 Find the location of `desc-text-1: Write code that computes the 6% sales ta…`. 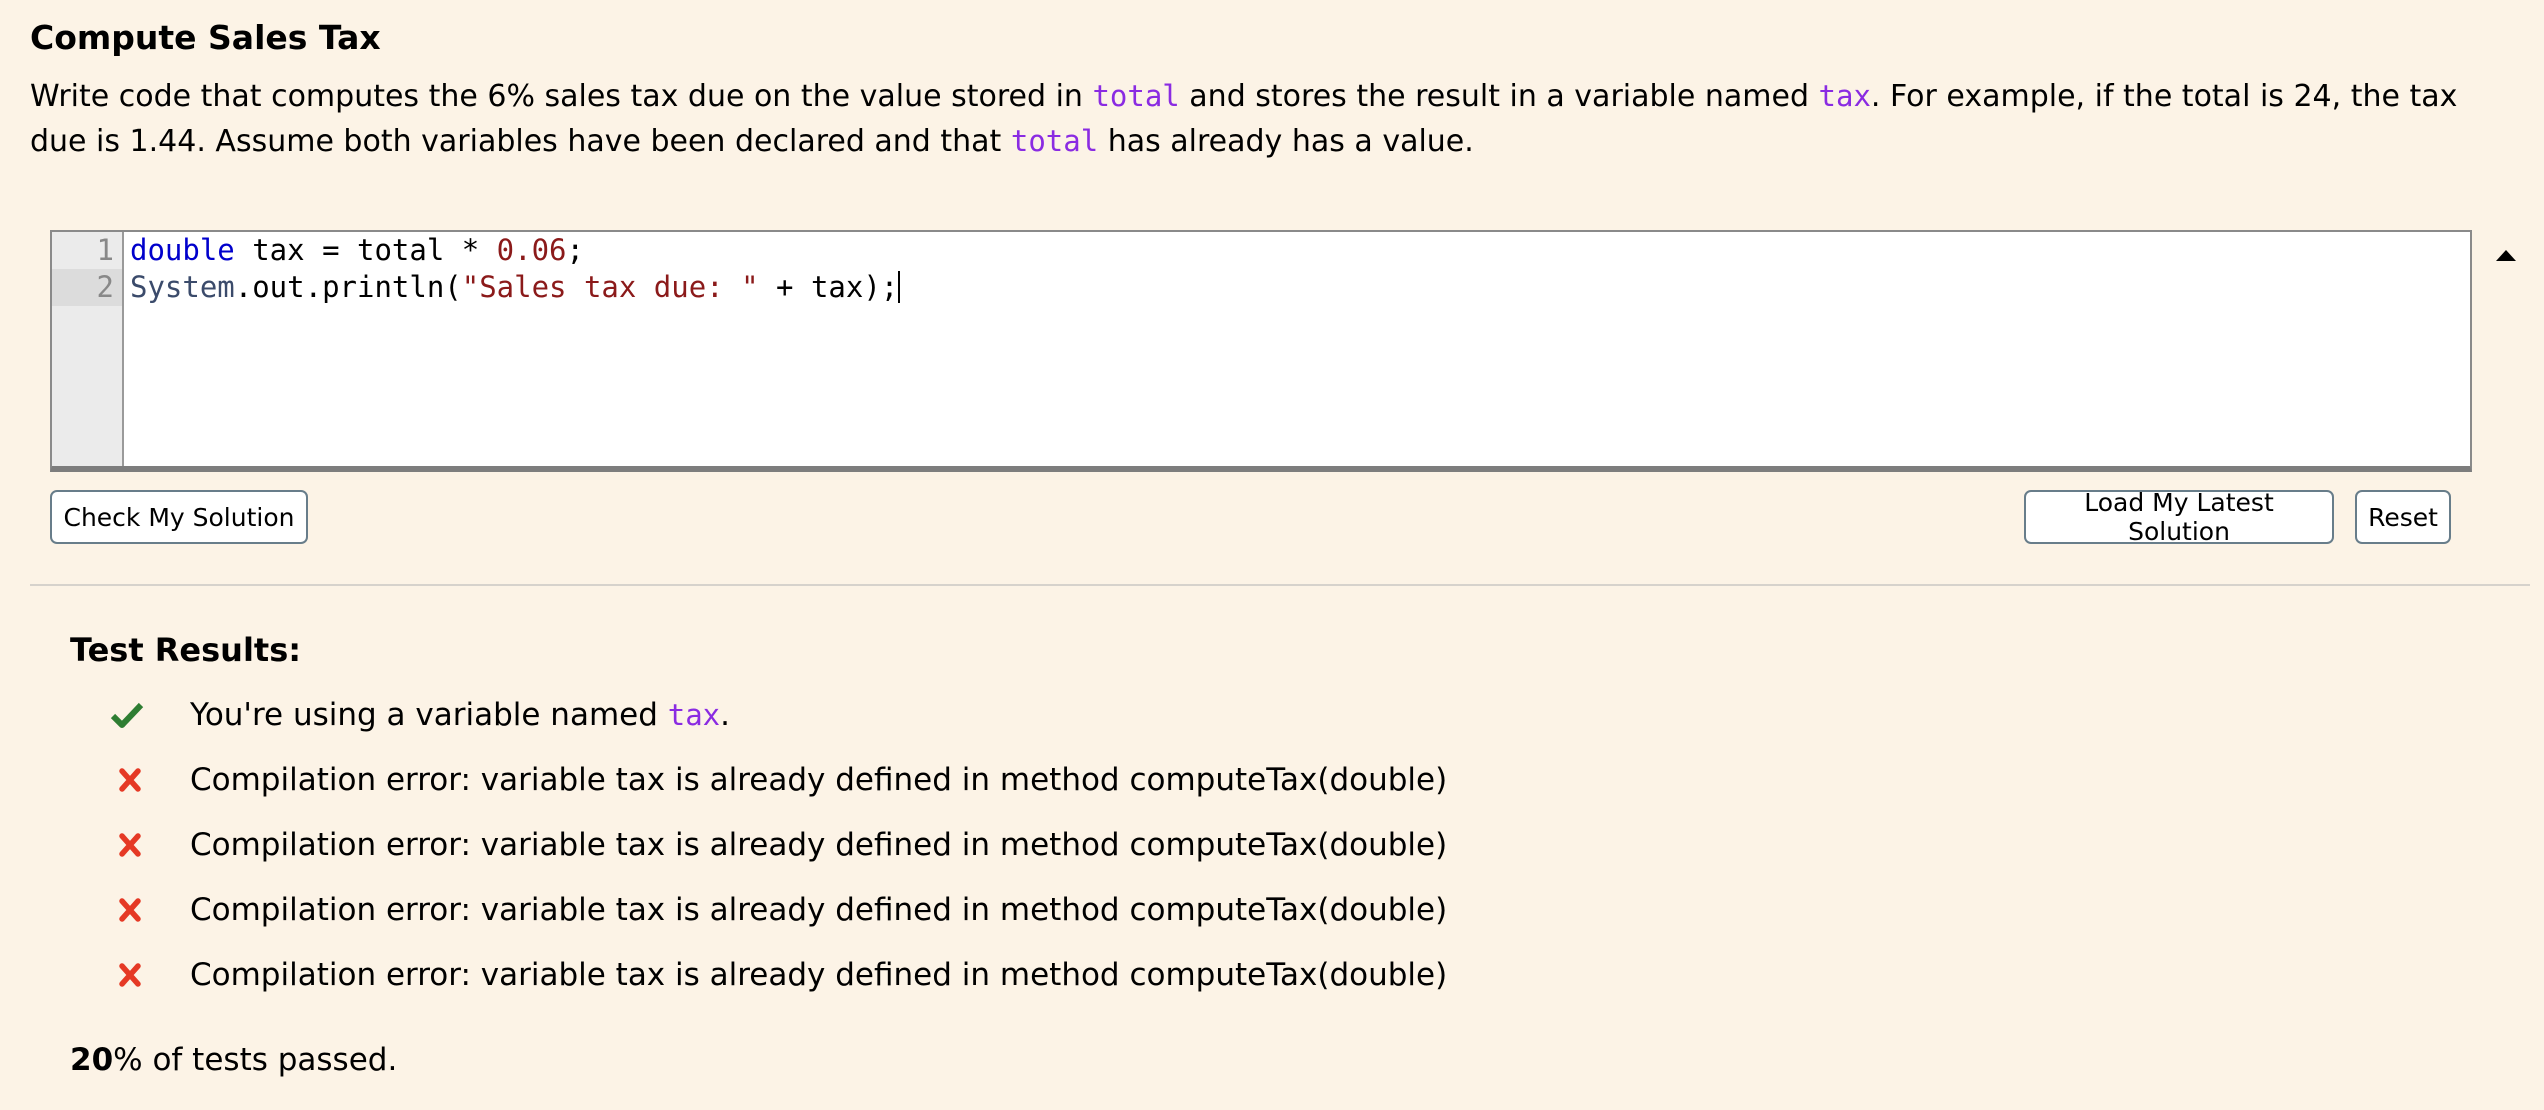

desc-text-1: Write code that computes the 6% sales ta… is located at coordinates (561, 96).